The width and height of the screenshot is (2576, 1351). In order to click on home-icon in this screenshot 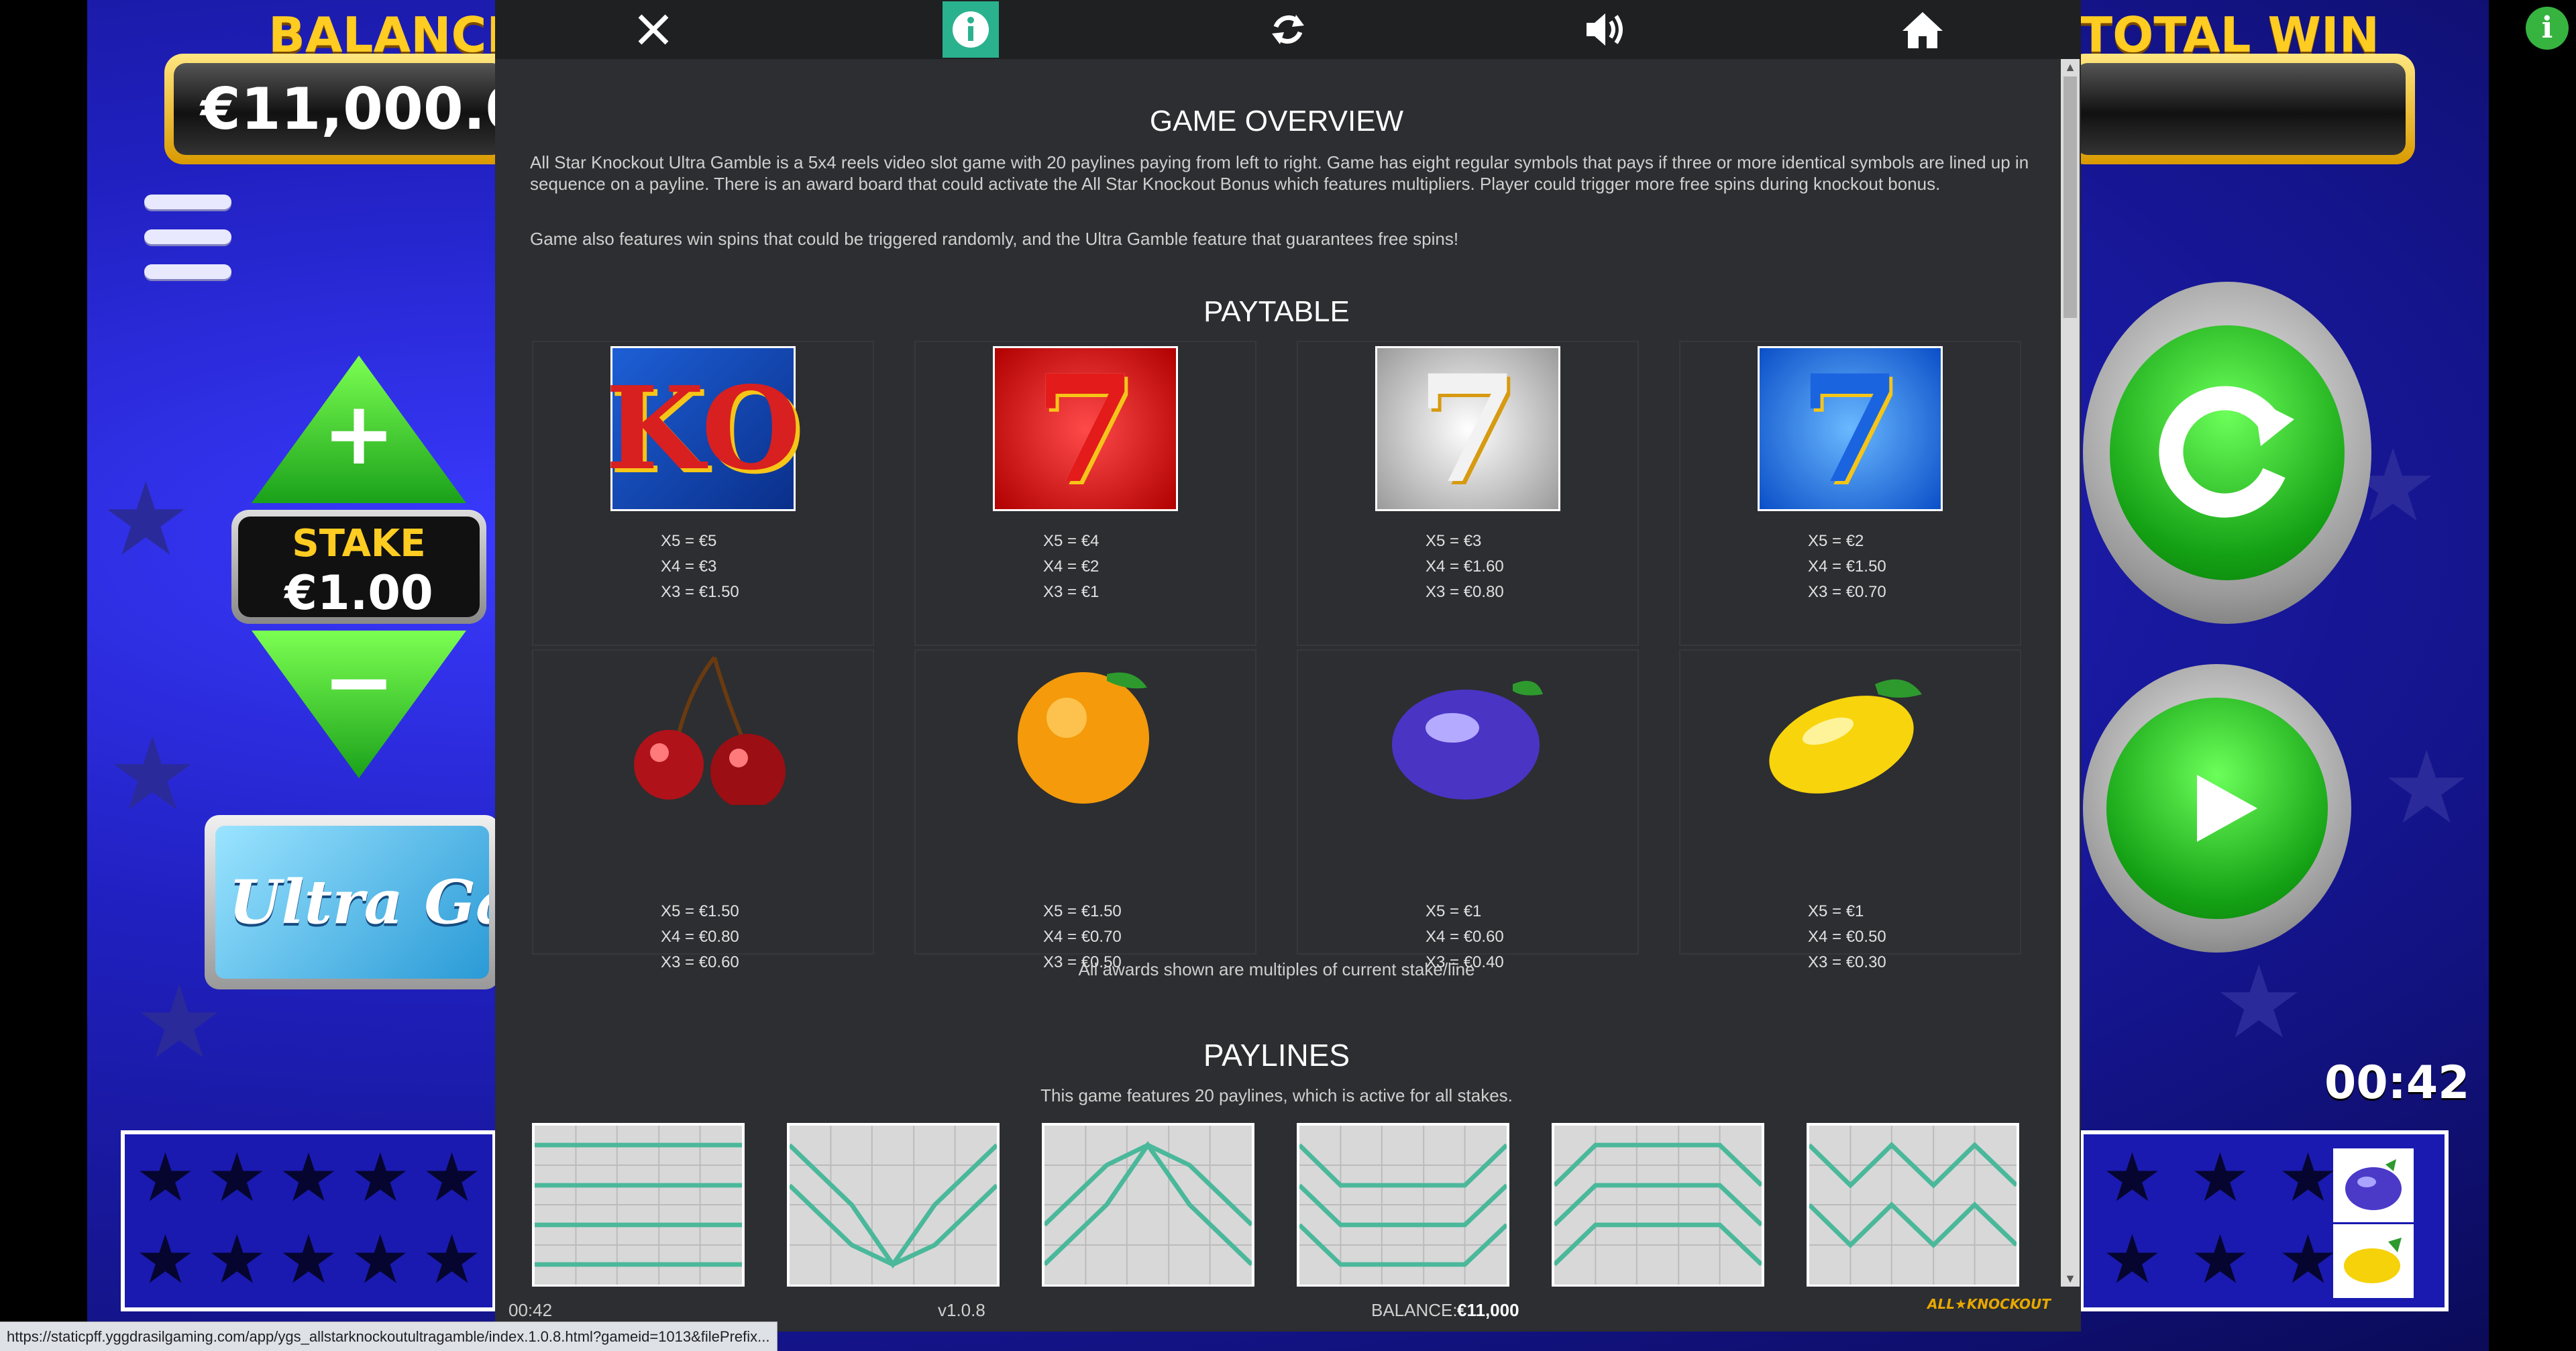, I will do `click(1922, 30)`.